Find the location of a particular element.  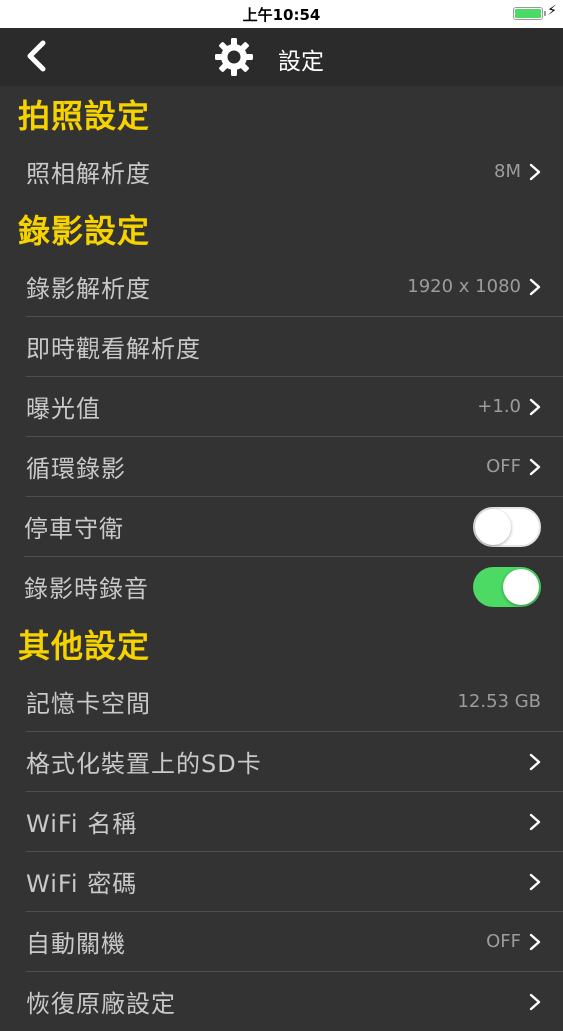

gear-icon is located at coordinates (234, 57).